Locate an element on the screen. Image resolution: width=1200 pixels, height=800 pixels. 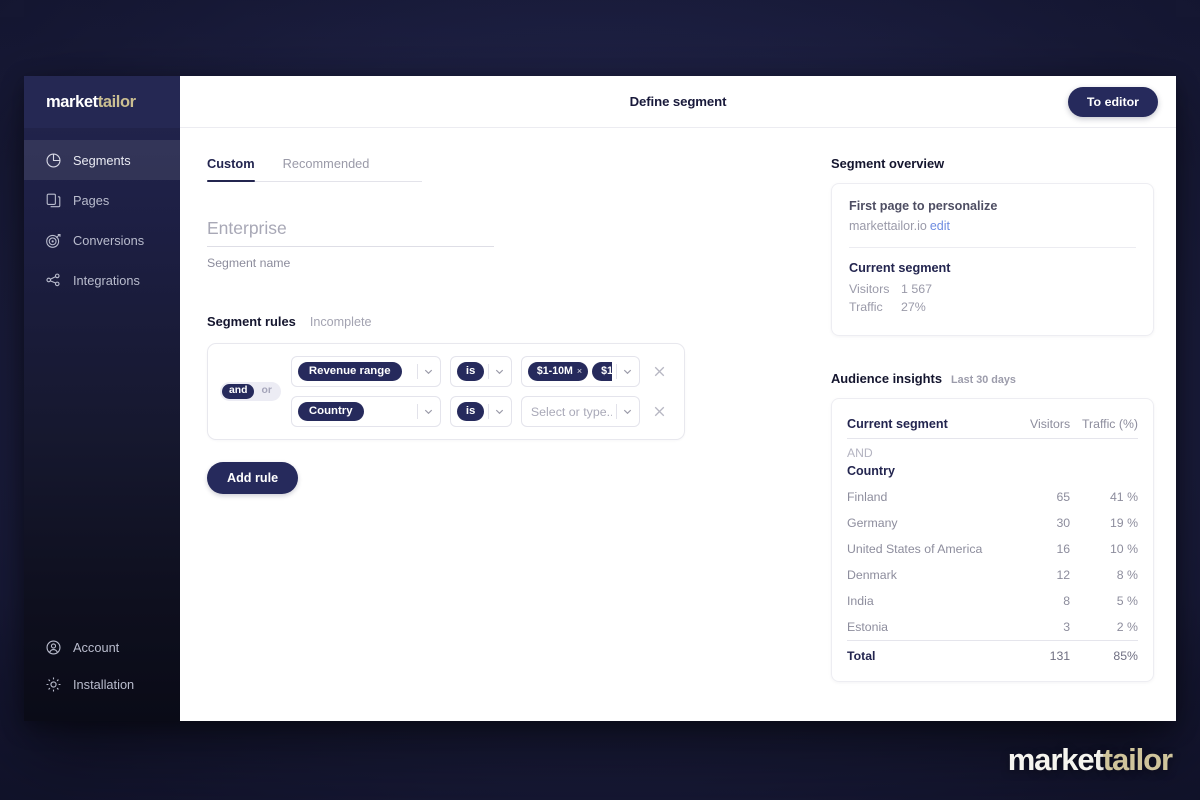
watermark-logo: markettailor is located at coordinates (1090, 760).